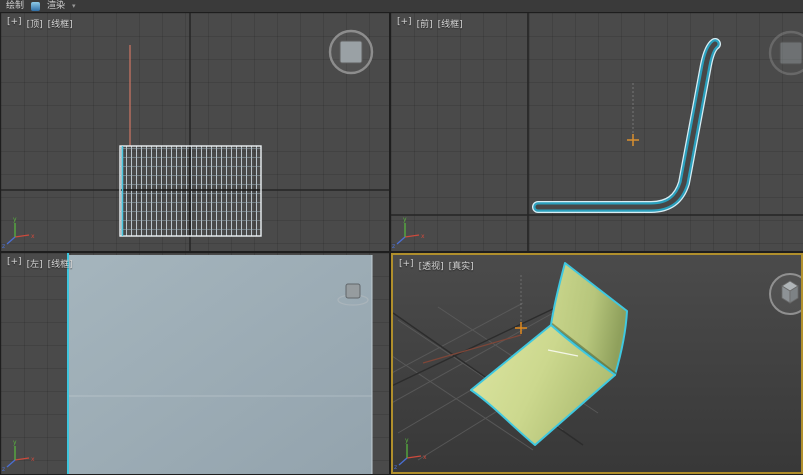 The image size is (803, 475). What do you see at coordinates (401, 6) in the screenshot?
I see `menubar: 绘制 渲染 ▾` at bounding box center [401, 6].